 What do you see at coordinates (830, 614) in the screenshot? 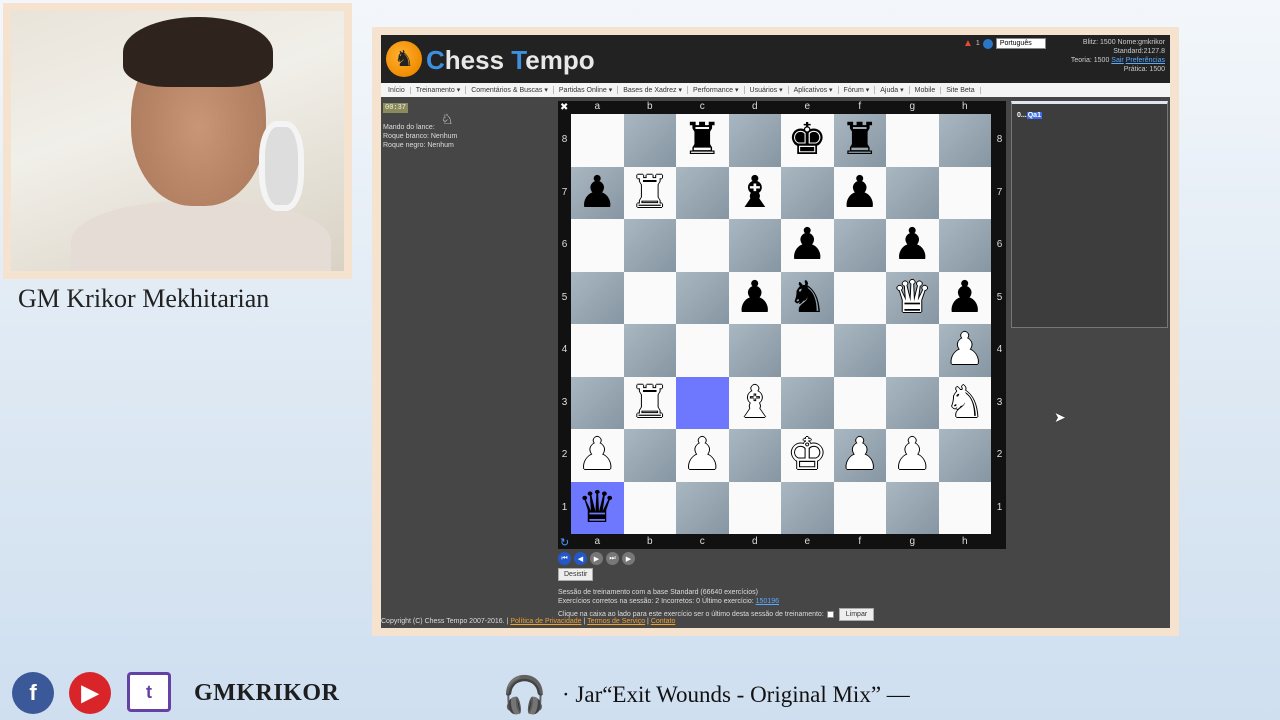
I see `last-exercise-checkbox` at bounding box center [830, 614].